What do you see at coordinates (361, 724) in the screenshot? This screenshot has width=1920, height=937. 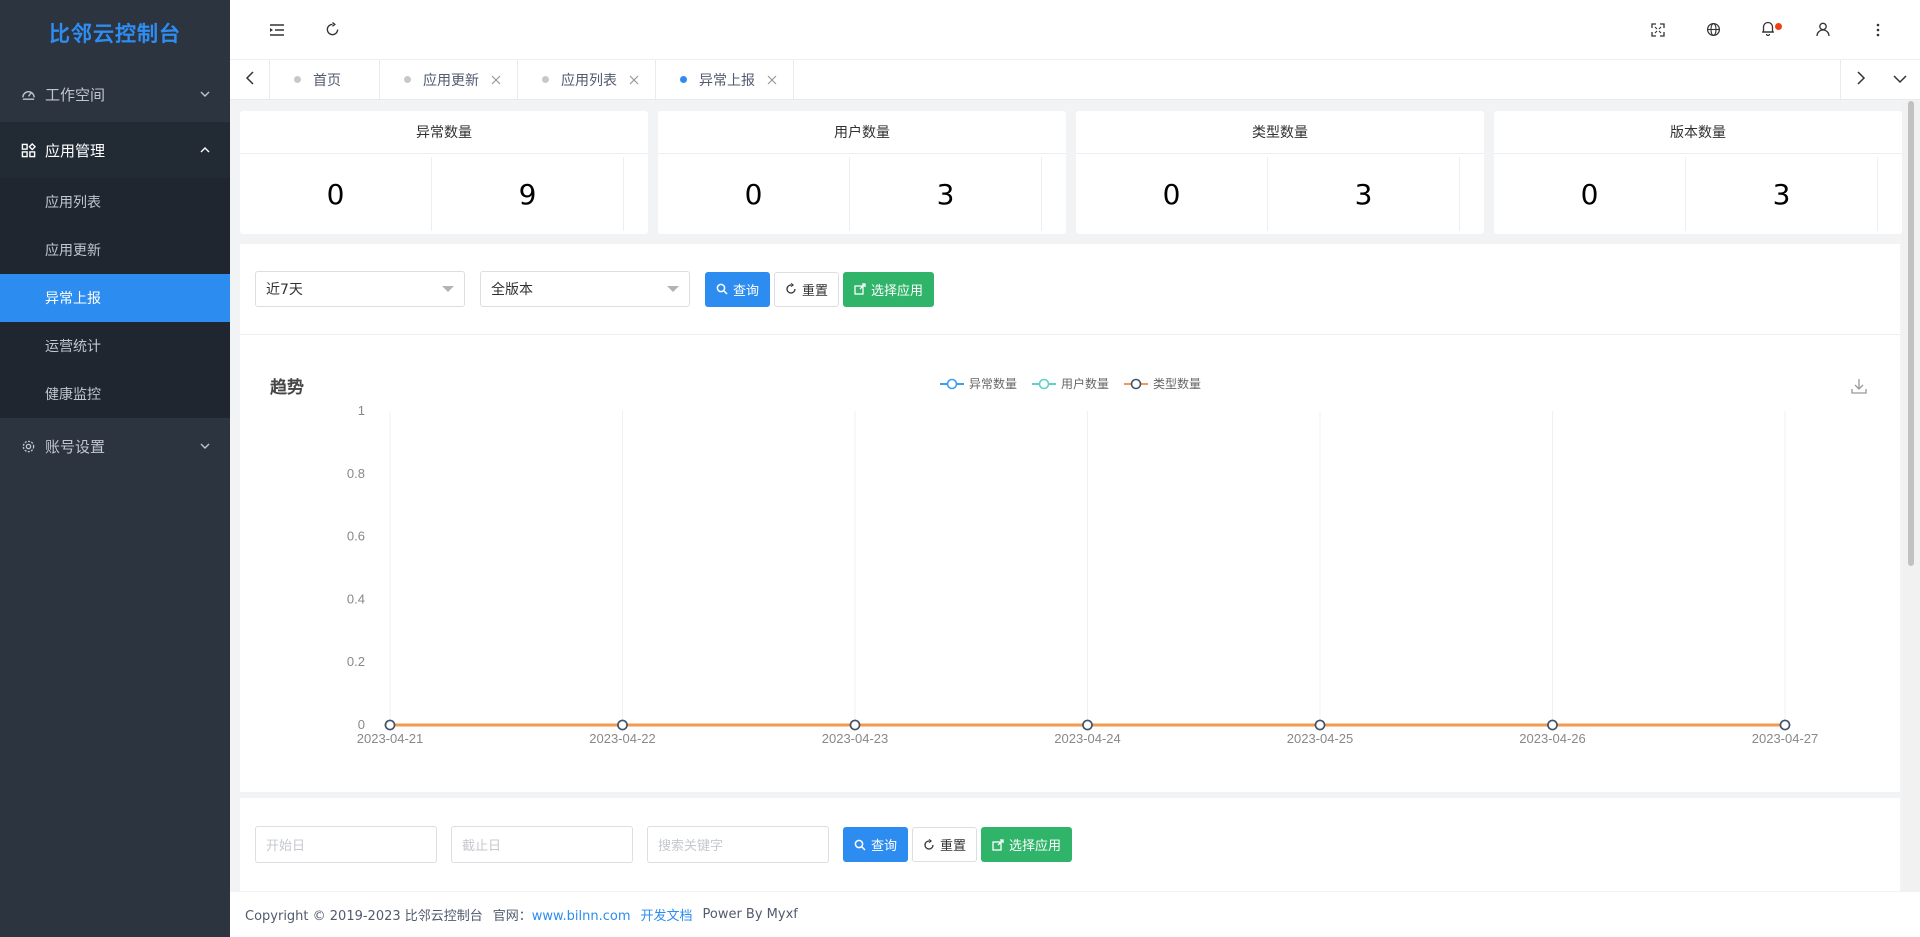 I see `y-tick-label: 0` at bounding box center [361, 724].